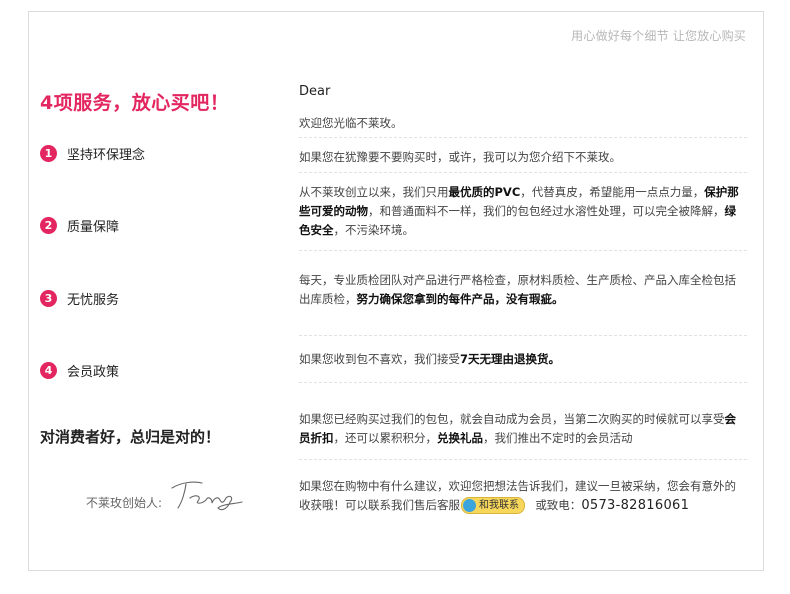  I want to click on services-heading: 4项服务，放心买吧！, so click(135, 103).